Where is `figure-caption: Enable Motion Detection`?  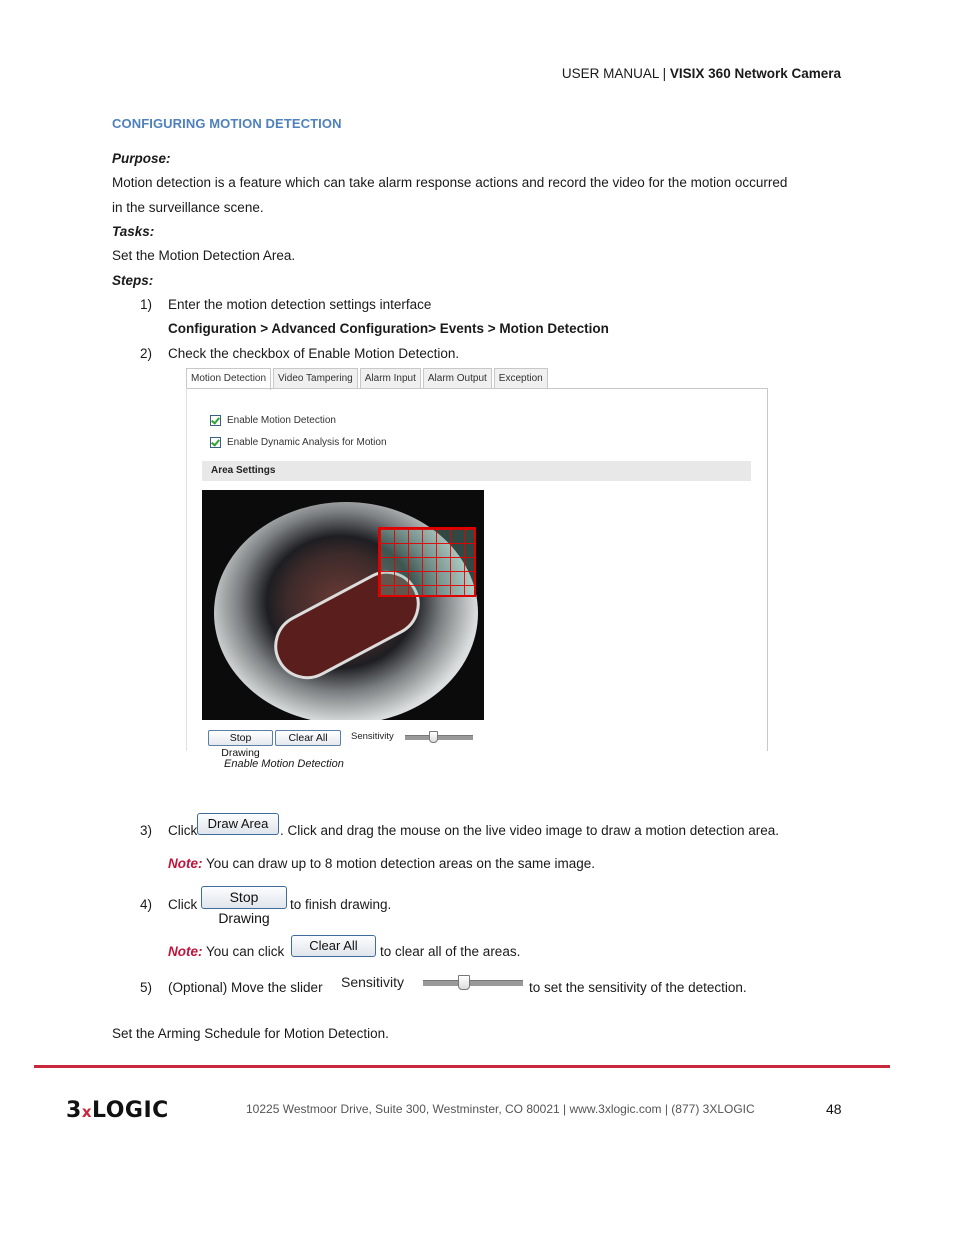
figure-caption: Enable Motion Detection is located at coordinates (284, 764).